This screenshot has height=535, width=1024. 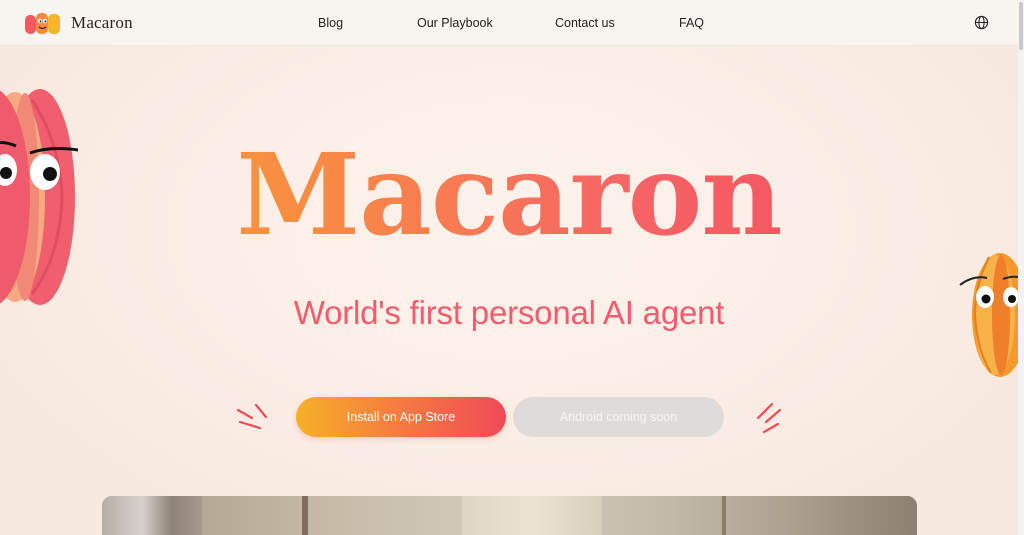 I want to click on nav-faq: FAQ, so click(x=691, y=23).